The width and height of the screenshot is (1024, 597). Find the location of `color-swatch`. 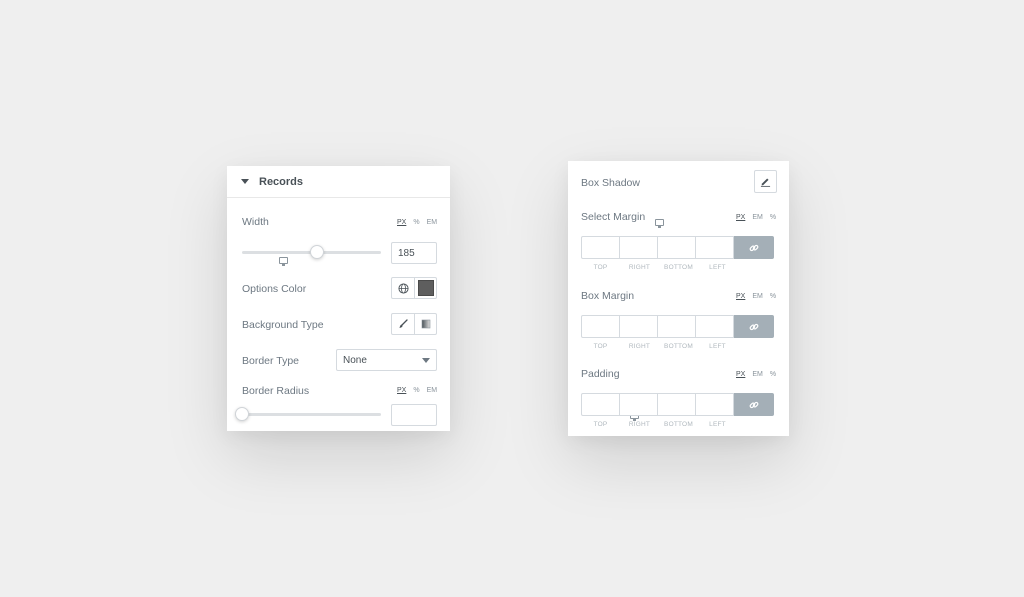

color-swatch is located at coordinates (425, 288).